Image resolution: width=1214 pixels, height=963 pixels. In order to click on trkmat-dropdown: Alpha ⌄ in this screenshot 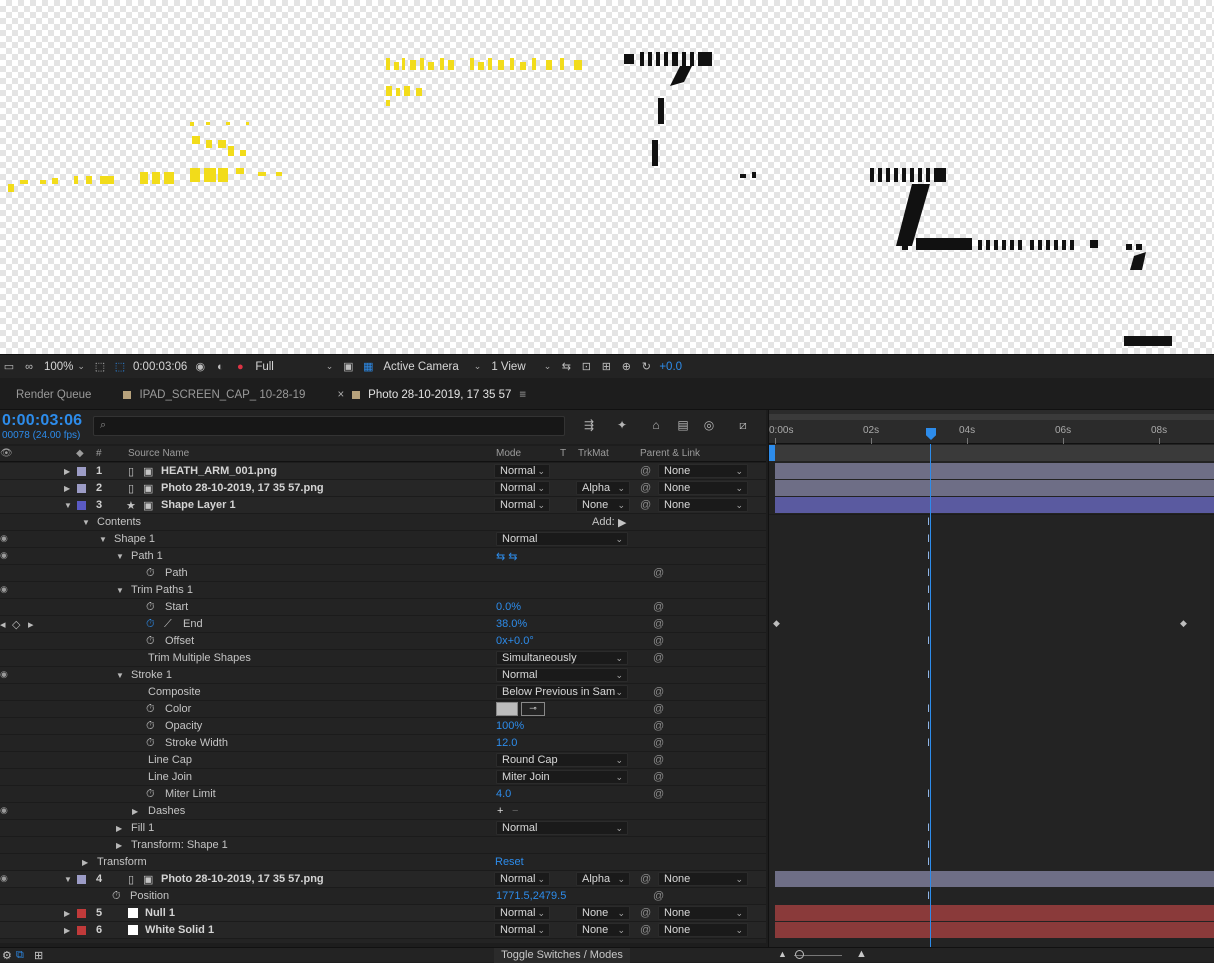, I will do `click(603, 488)`.